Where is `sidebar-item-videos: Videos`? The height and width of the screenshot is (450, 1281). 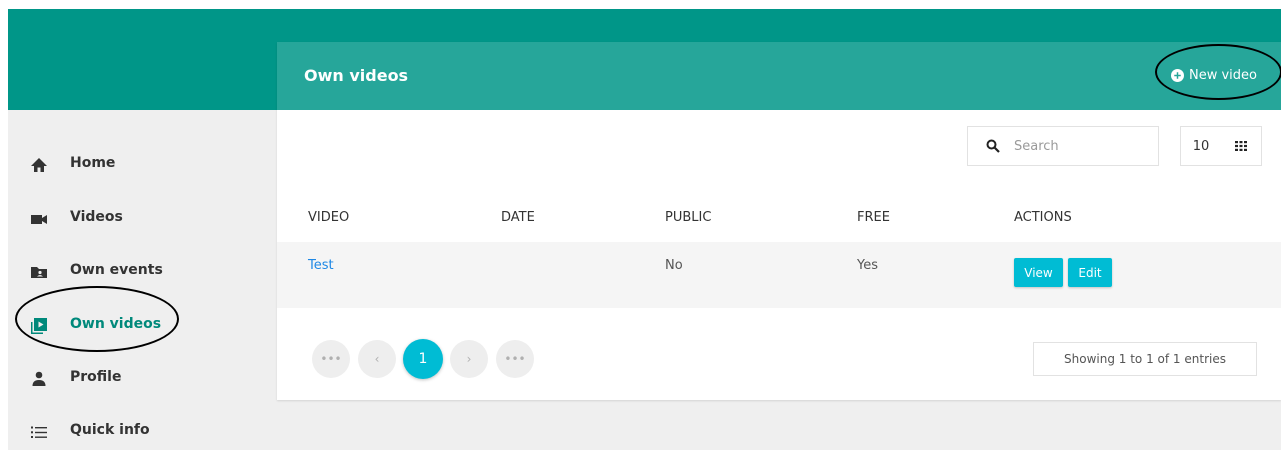
sidebar-item-videos: Videos is located at coordinates (142, 218).